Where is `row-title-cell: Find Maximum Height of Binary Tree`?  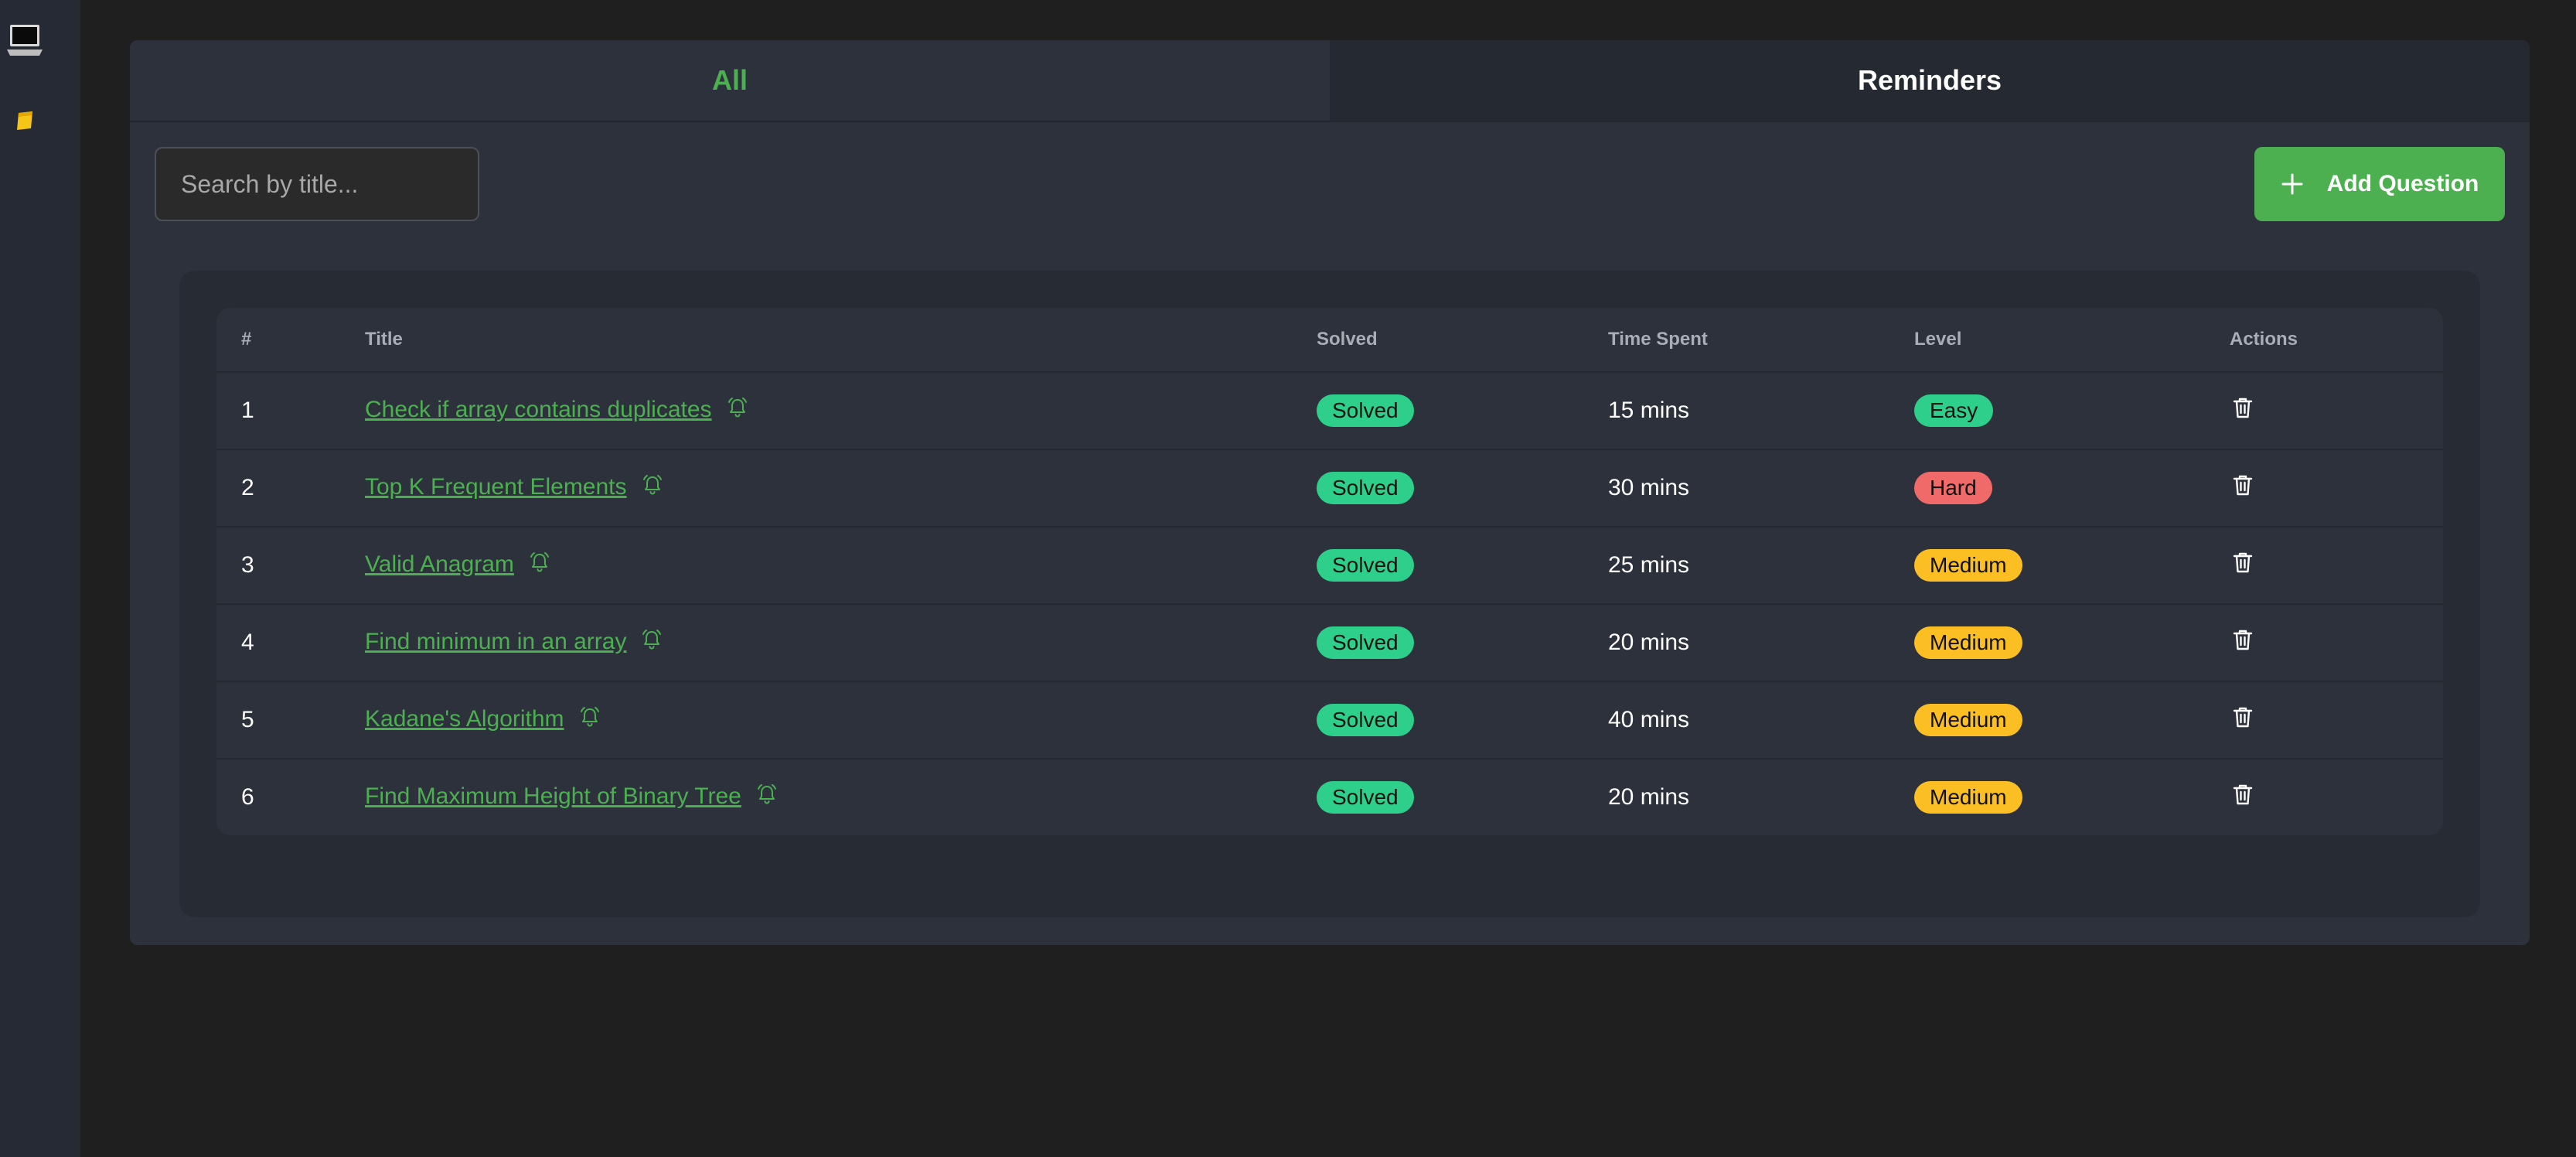 row-title-cell: Find Maximum Height of Binary Tree is located at coordinates (816, 797).